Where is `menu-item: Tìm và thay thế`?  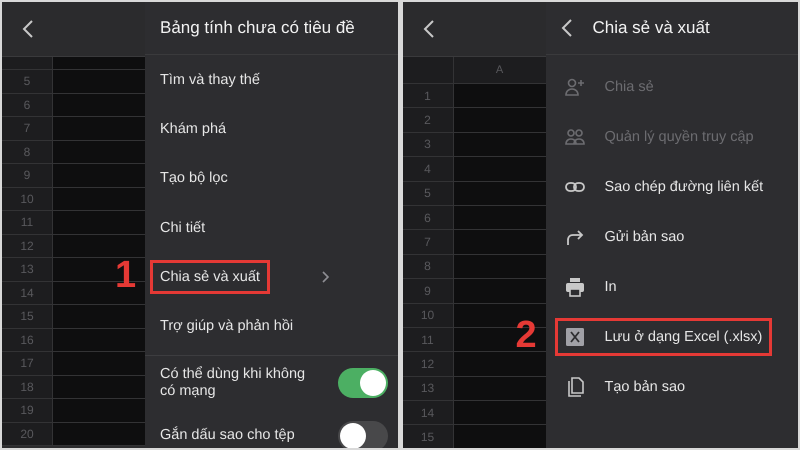
menu-item: Tìm và thay thế is located at coordinates (210, 80).